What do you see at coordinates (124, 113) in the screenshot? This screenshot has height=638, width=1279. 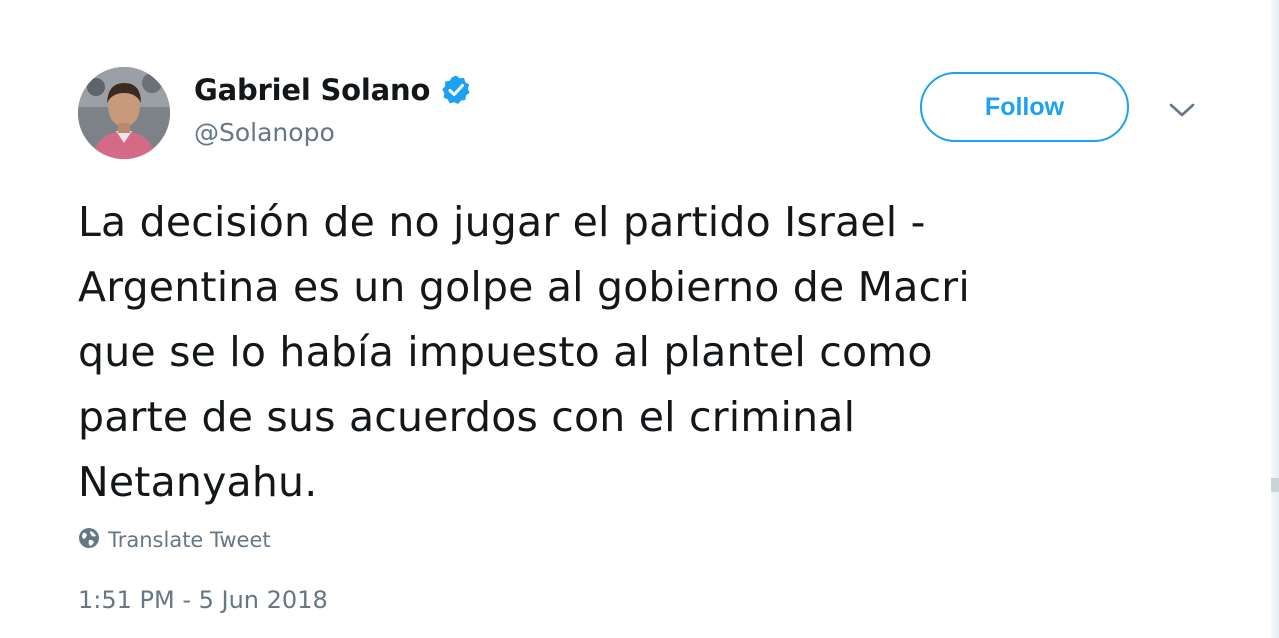 I see `avatar` at bounding box center [124, 113].